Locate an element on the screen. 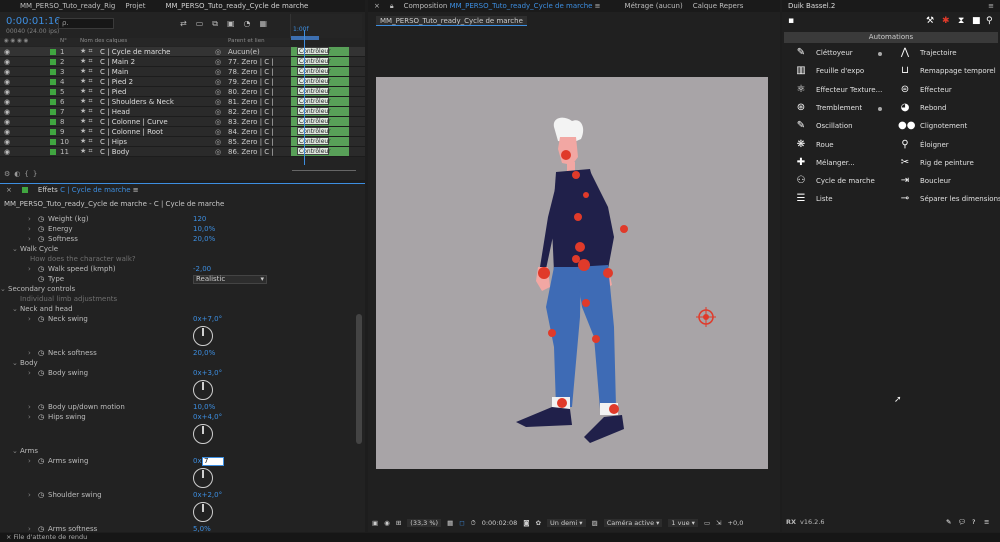  layer-name: C | Body is located at coordinates (155, 152).